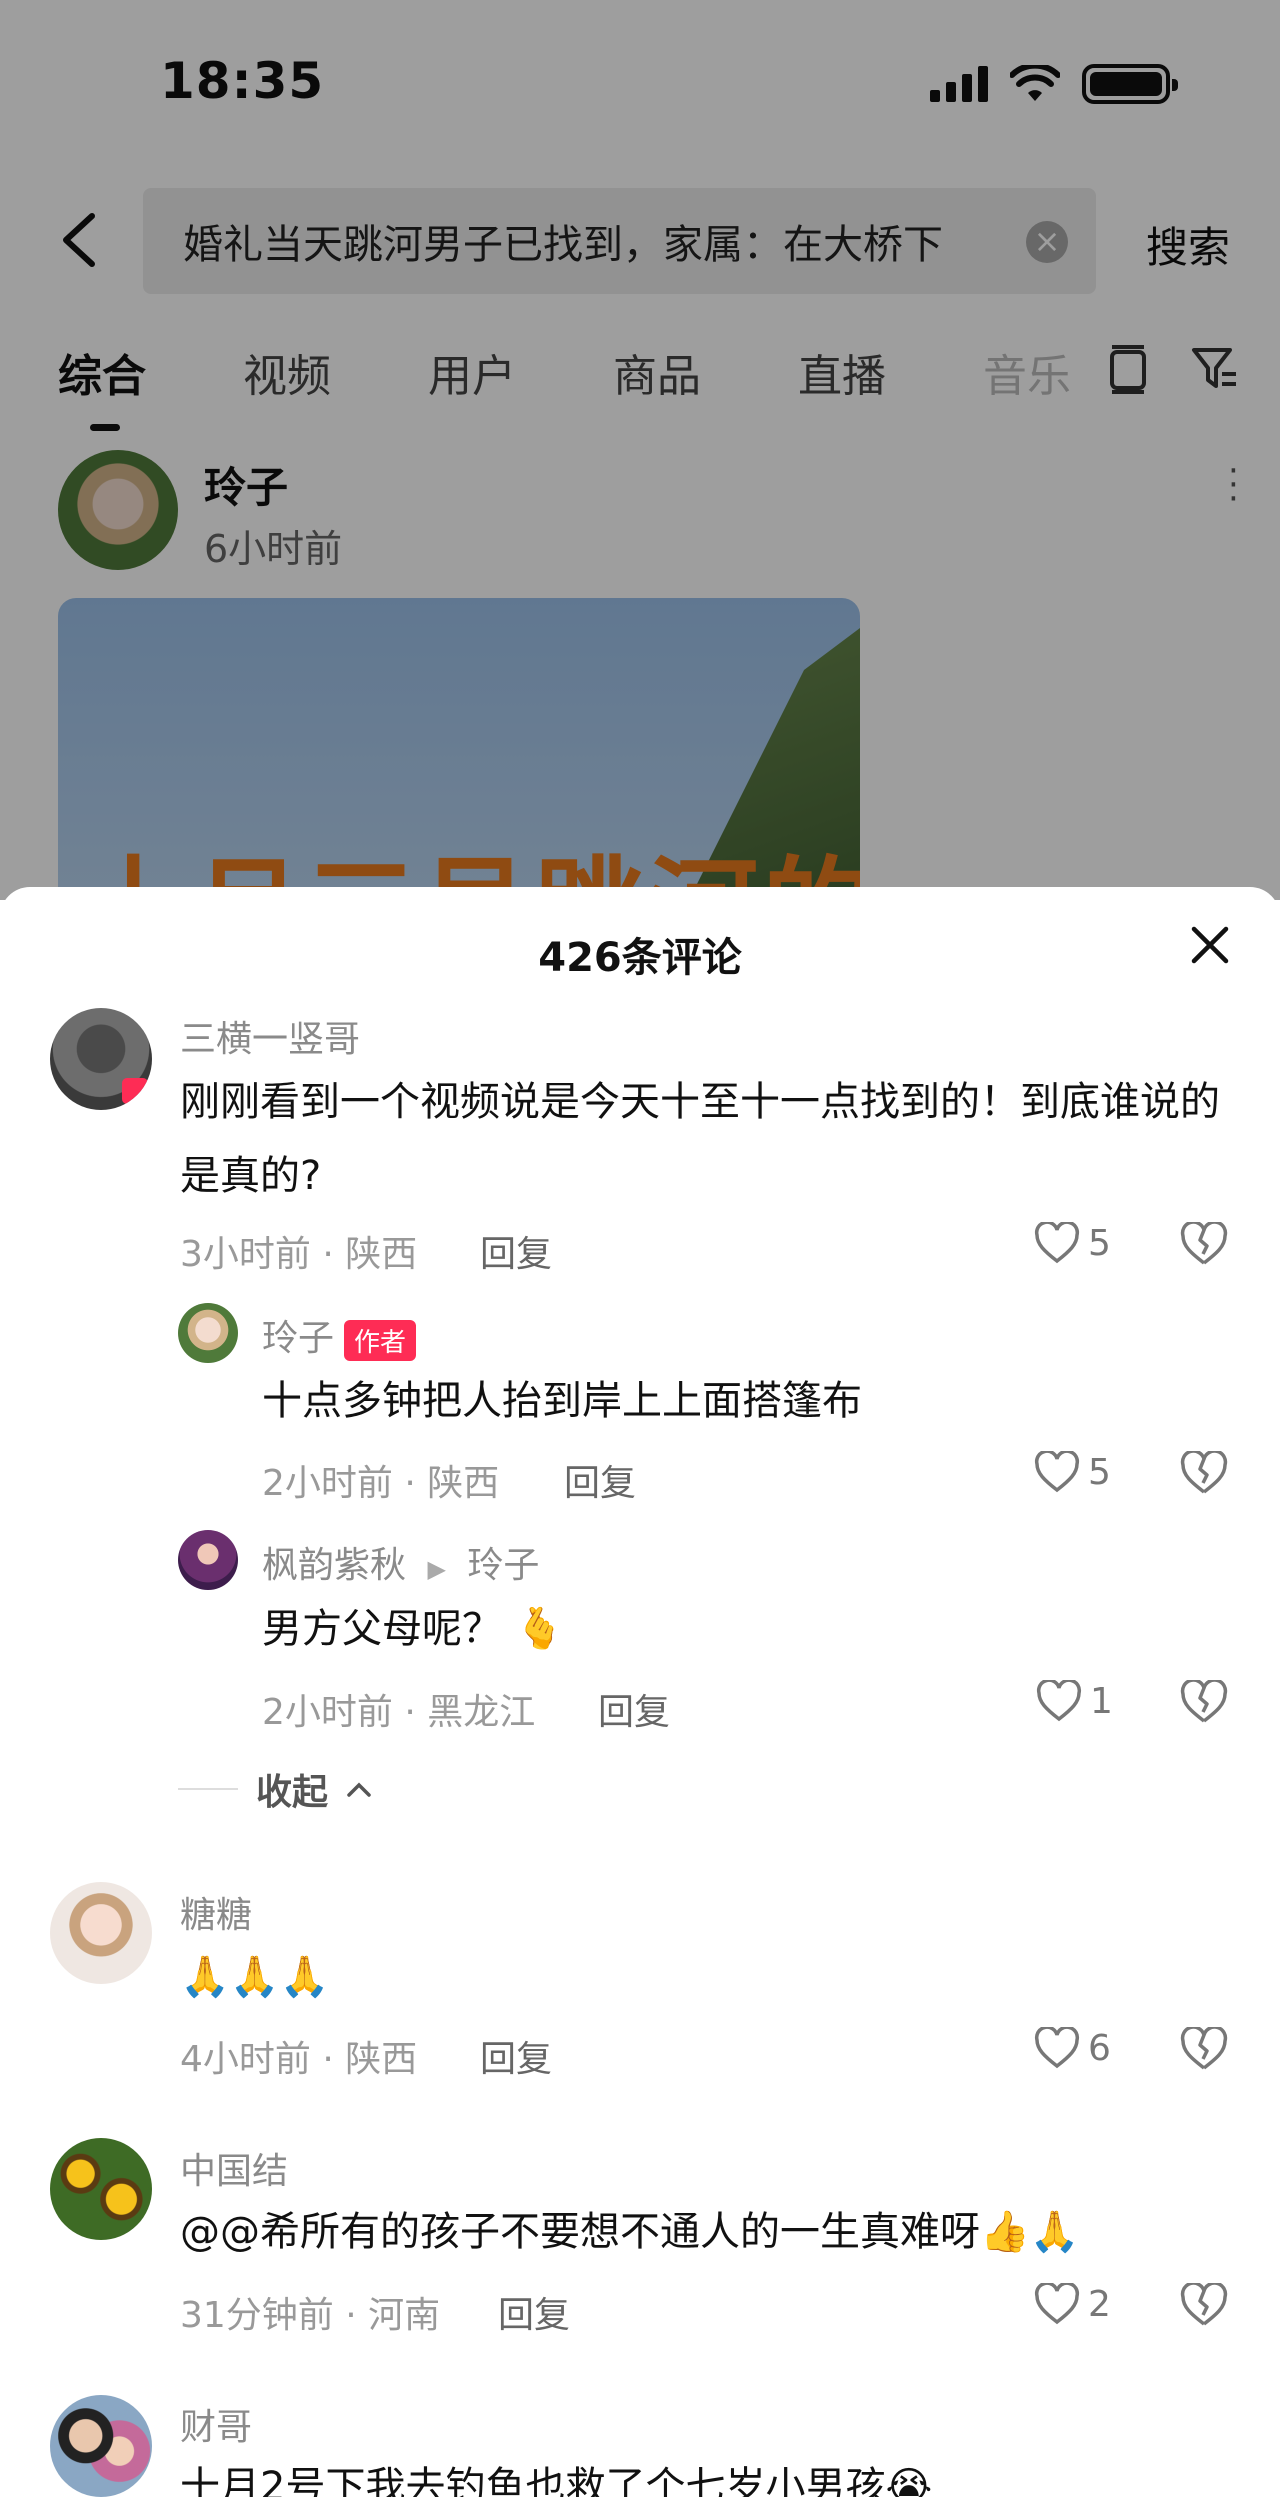 This screenshot has width=1280, height=2497. I want to click on comment-text: 十点多钟把人抬到岸上上面搭篷布, so click(562, 1401).